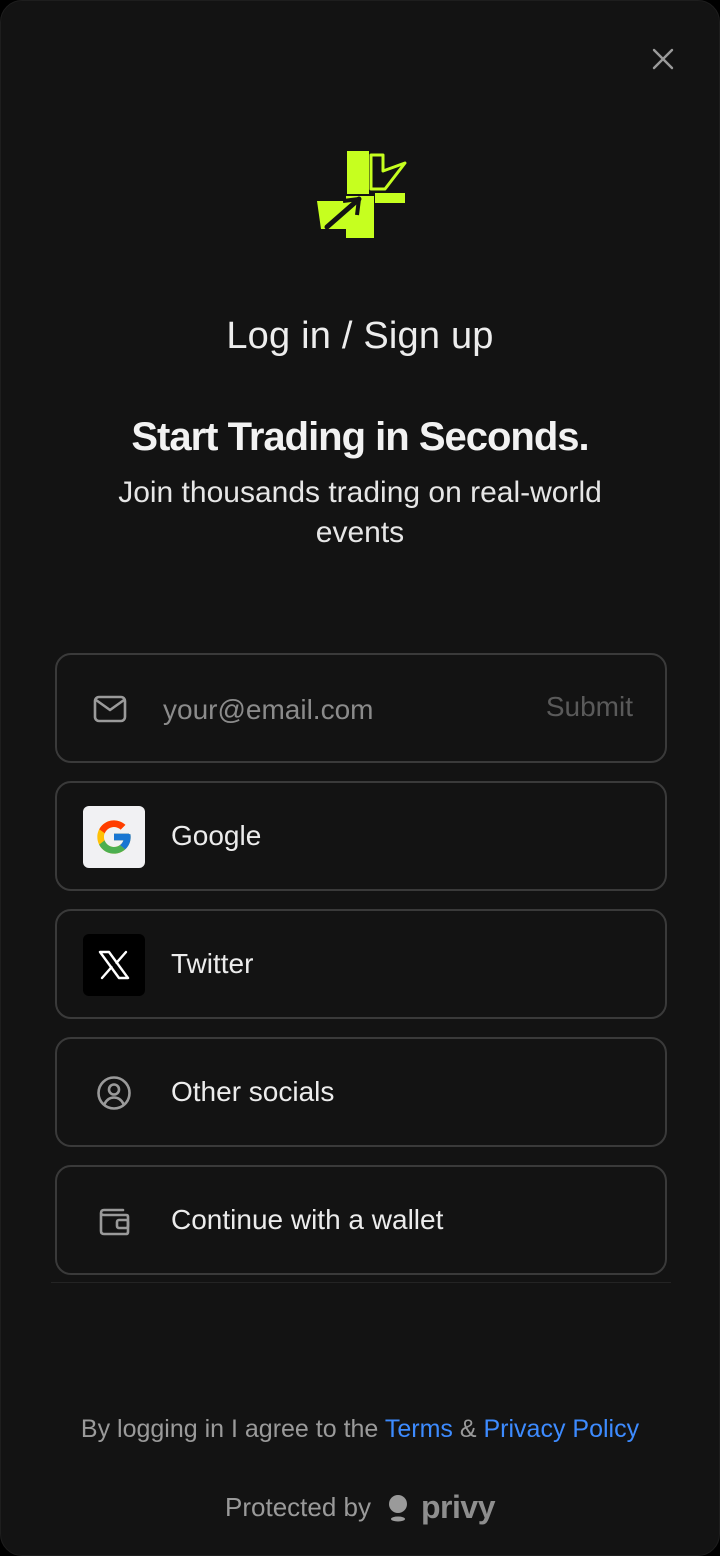 The image size is (720, 1556). What do you see at coordinates (298, 1507) in the screenshot?
I see `protected-by-label: Protected by` at bounding box center [298, 1507].